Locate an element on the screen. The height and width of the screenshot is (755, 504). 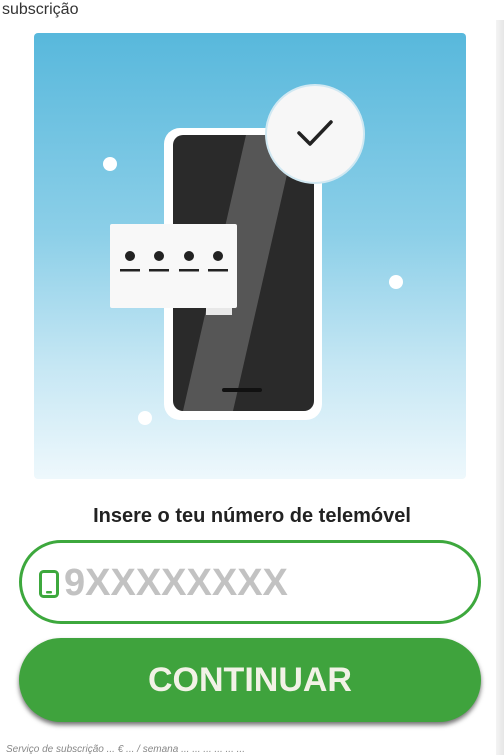
phone-prompt-label: Insere o teu número de telemóvel is located at coordinates (252, 516).